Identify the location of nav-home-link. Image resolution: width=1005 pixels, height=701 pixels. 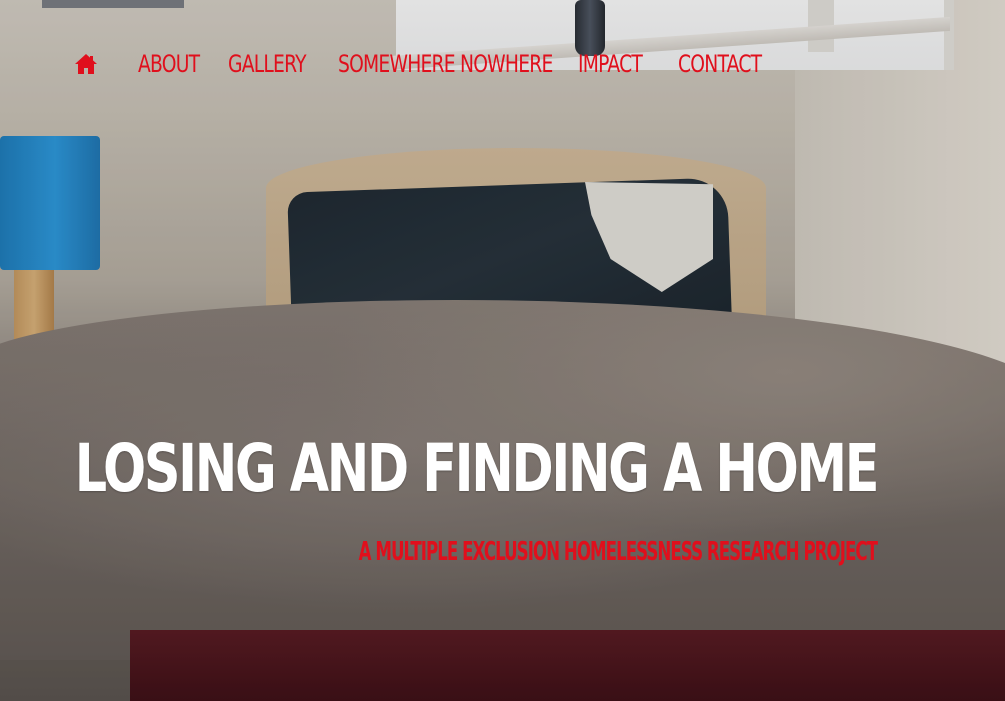
(86, 64).